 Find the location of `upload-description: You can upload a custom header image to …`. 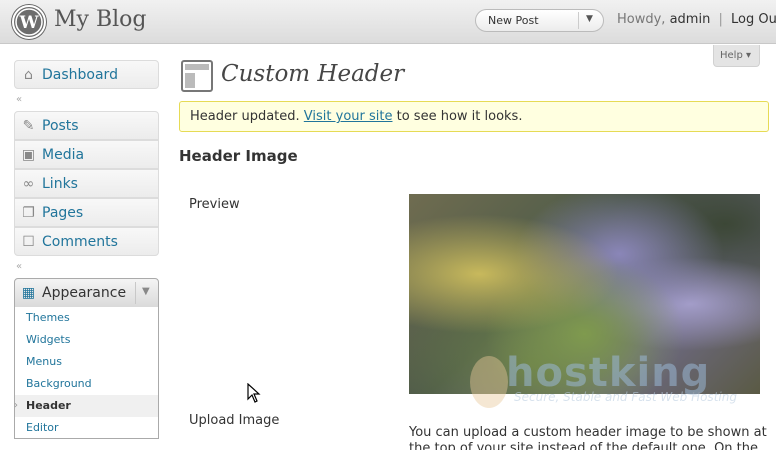

upload-description: You can upload a custom header image to … is located at coordinates (588, 437).